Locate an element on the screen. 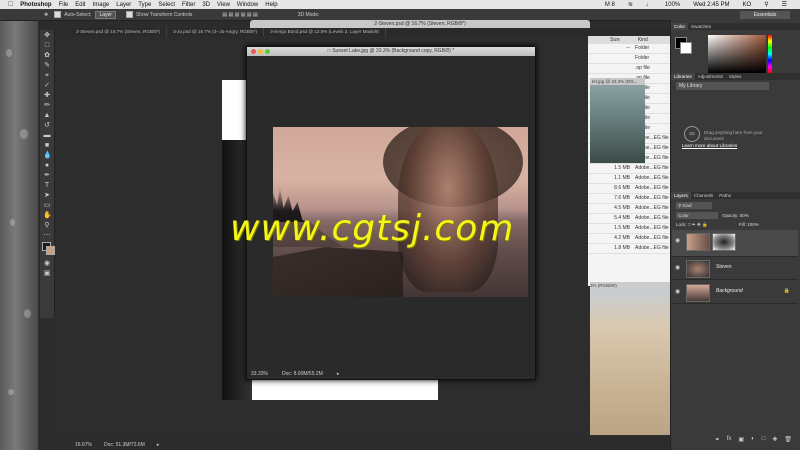  learn-libraries-link: Learn more about Libraries is located at coordinates (709, 145).